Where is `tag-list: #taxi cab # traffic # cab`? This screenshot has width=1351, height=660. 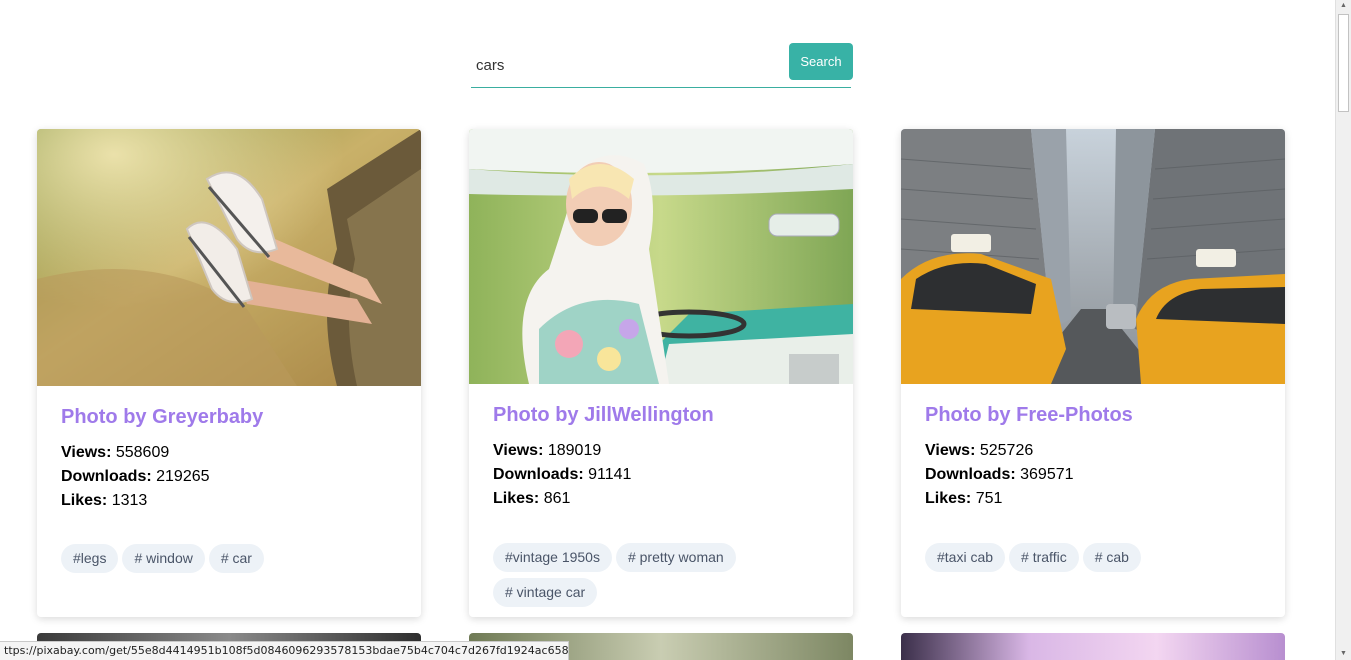 tag-list: #taxi cab # traffic # cab is located at coordinates (1095, 560).